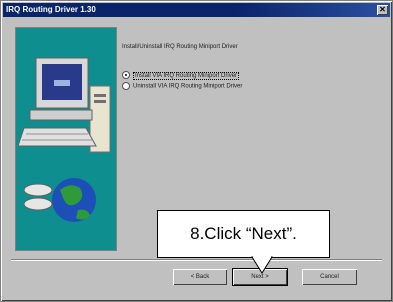 The image size is (393, 302). Describe the element at coordinates (186, 75) in the screenshot. I see `install-option-label: Install VIA IRQ Routing Miniport Driver` at that location.